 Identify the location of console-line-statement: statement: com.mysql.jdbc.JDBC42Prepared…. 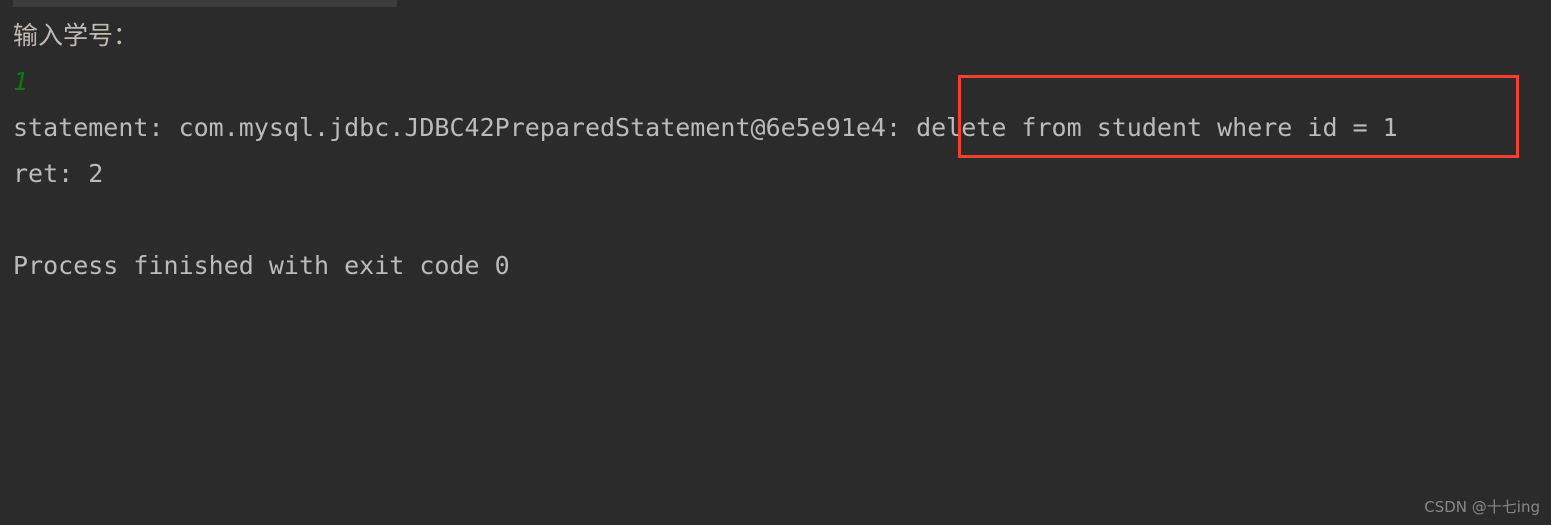
(705, 127).